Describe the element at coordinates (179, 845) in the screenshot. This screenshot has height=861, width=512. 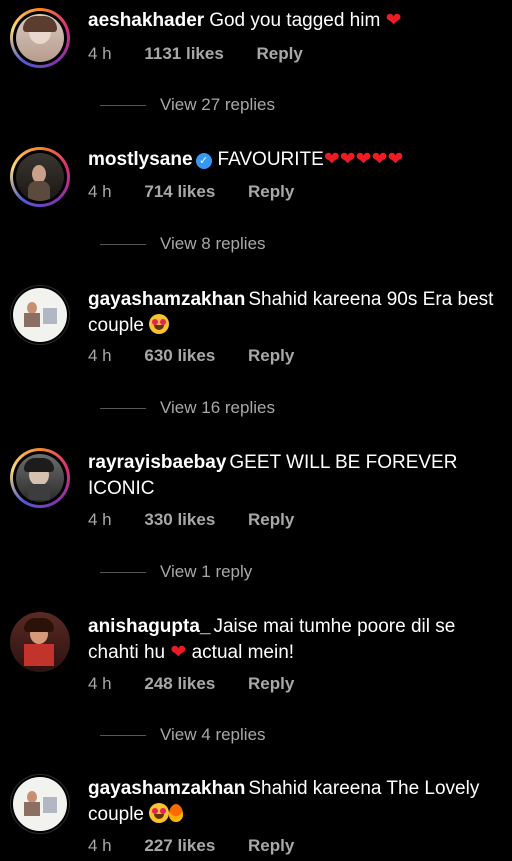
I see `likes-count: 227 likes` at that location.